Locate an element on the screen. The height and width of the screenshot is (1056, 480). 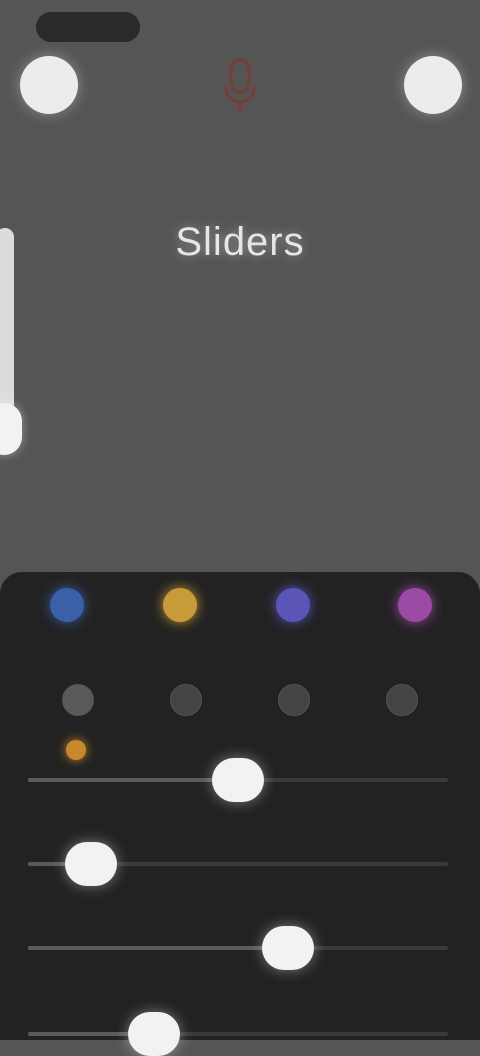
right-circle-button is located at coordinates (433, 85).